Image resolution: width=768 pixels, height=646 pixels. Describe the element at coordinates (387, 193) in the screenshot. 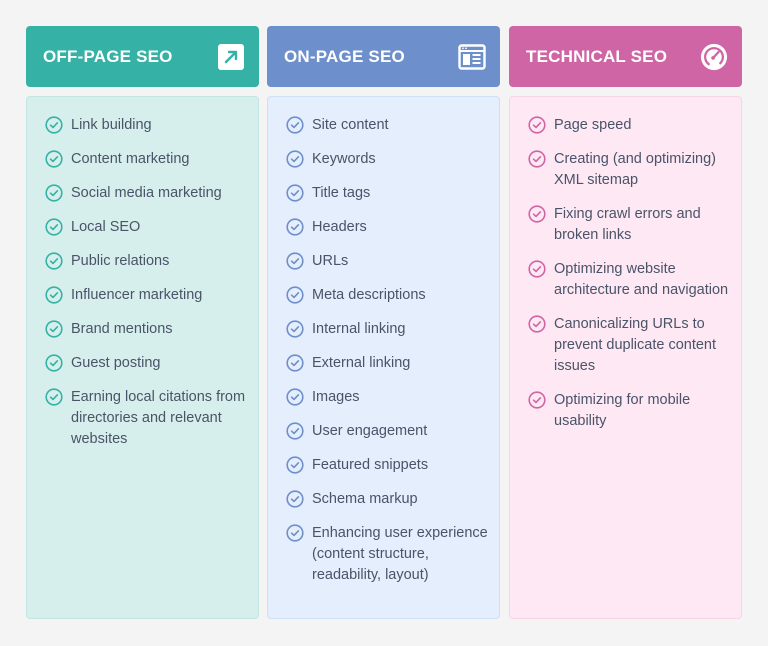

I see `list-item: Title tags` at that location.